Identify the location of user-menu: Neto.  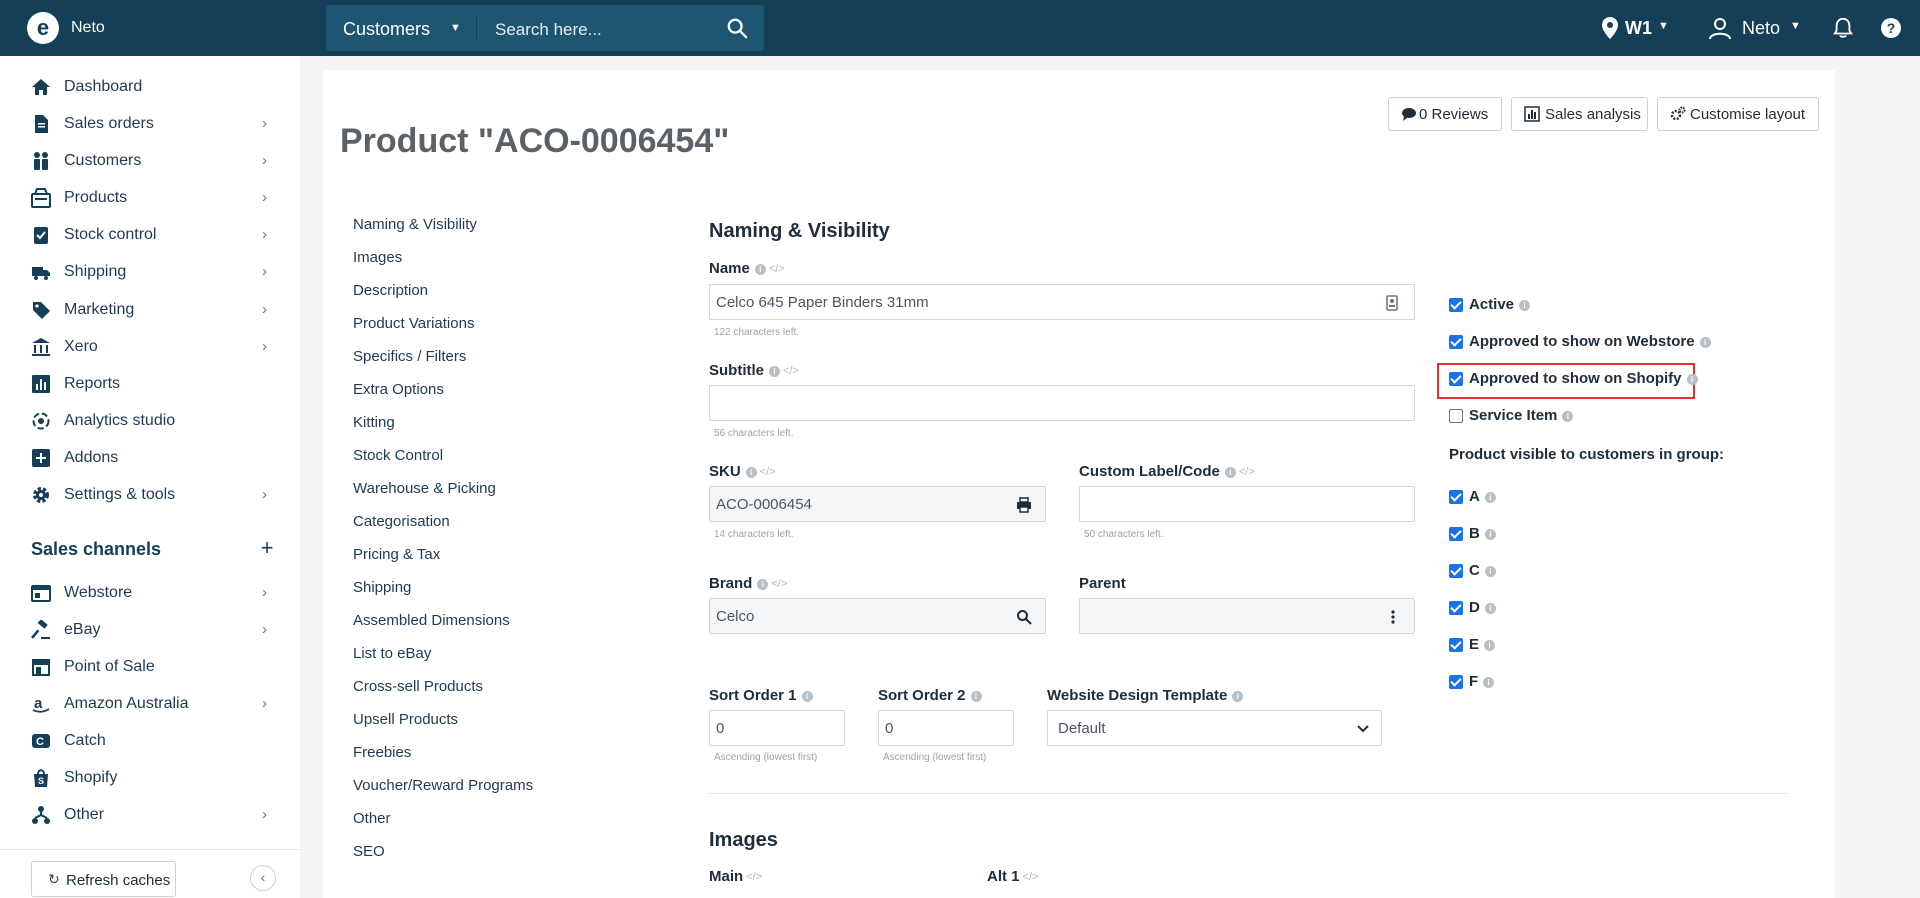
(1761, 28).